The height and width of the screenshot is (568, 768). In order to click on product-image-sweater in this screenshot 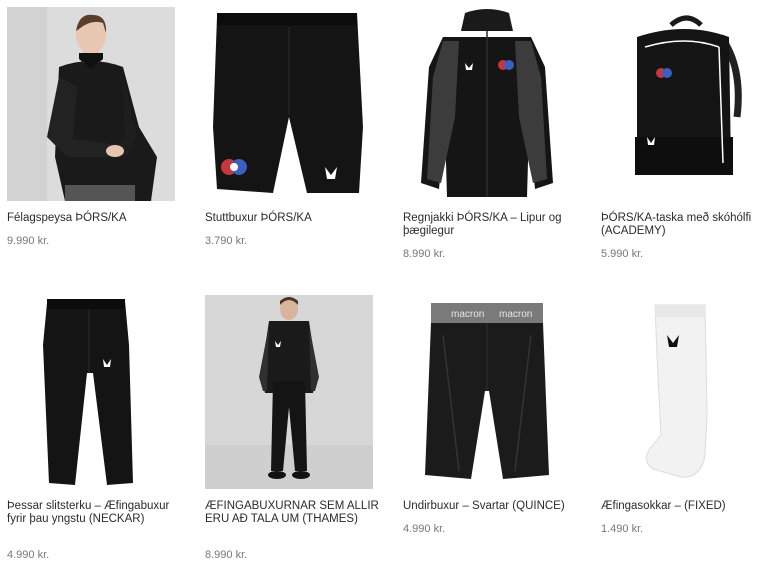, I will do `click(91, 104)`.